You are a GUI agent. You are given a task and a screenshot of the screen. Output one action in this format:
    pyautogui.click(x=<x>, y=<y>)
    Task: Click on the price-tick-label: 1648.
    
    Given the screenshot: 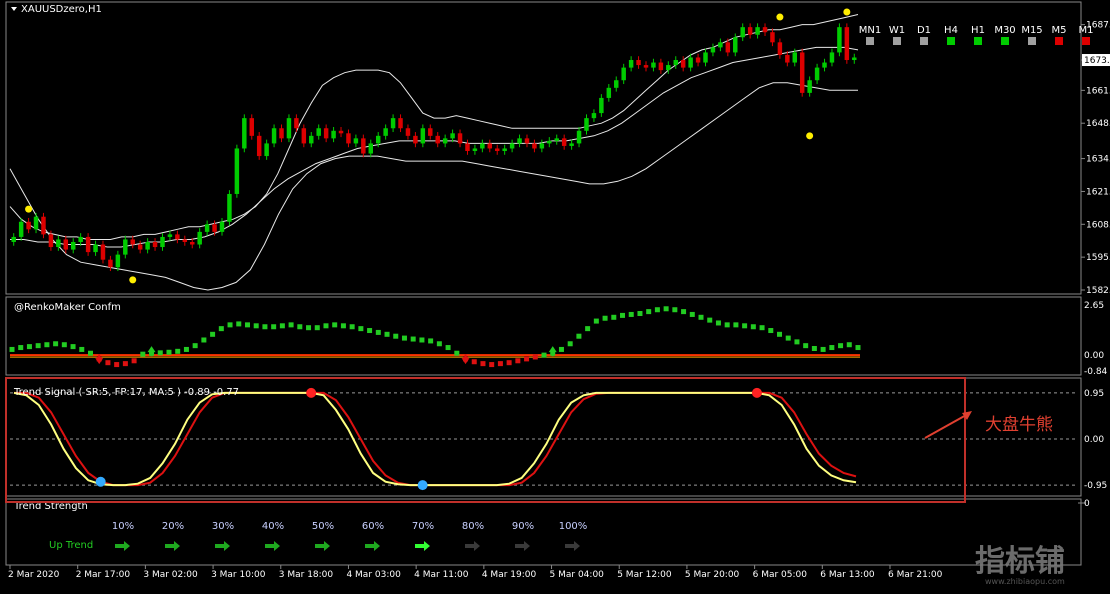 What is the action you would take?
    pyautogui.click(x=1098, y=124)
    